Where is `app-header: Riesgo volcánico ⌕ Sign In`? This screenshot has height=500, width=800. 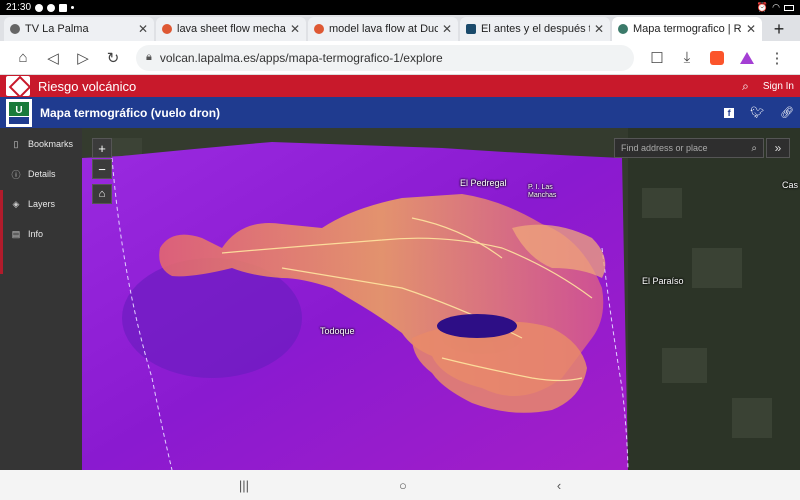 app-header: Riesgo volcánico ⌕ Sign In is located at coordinates (400, 86).